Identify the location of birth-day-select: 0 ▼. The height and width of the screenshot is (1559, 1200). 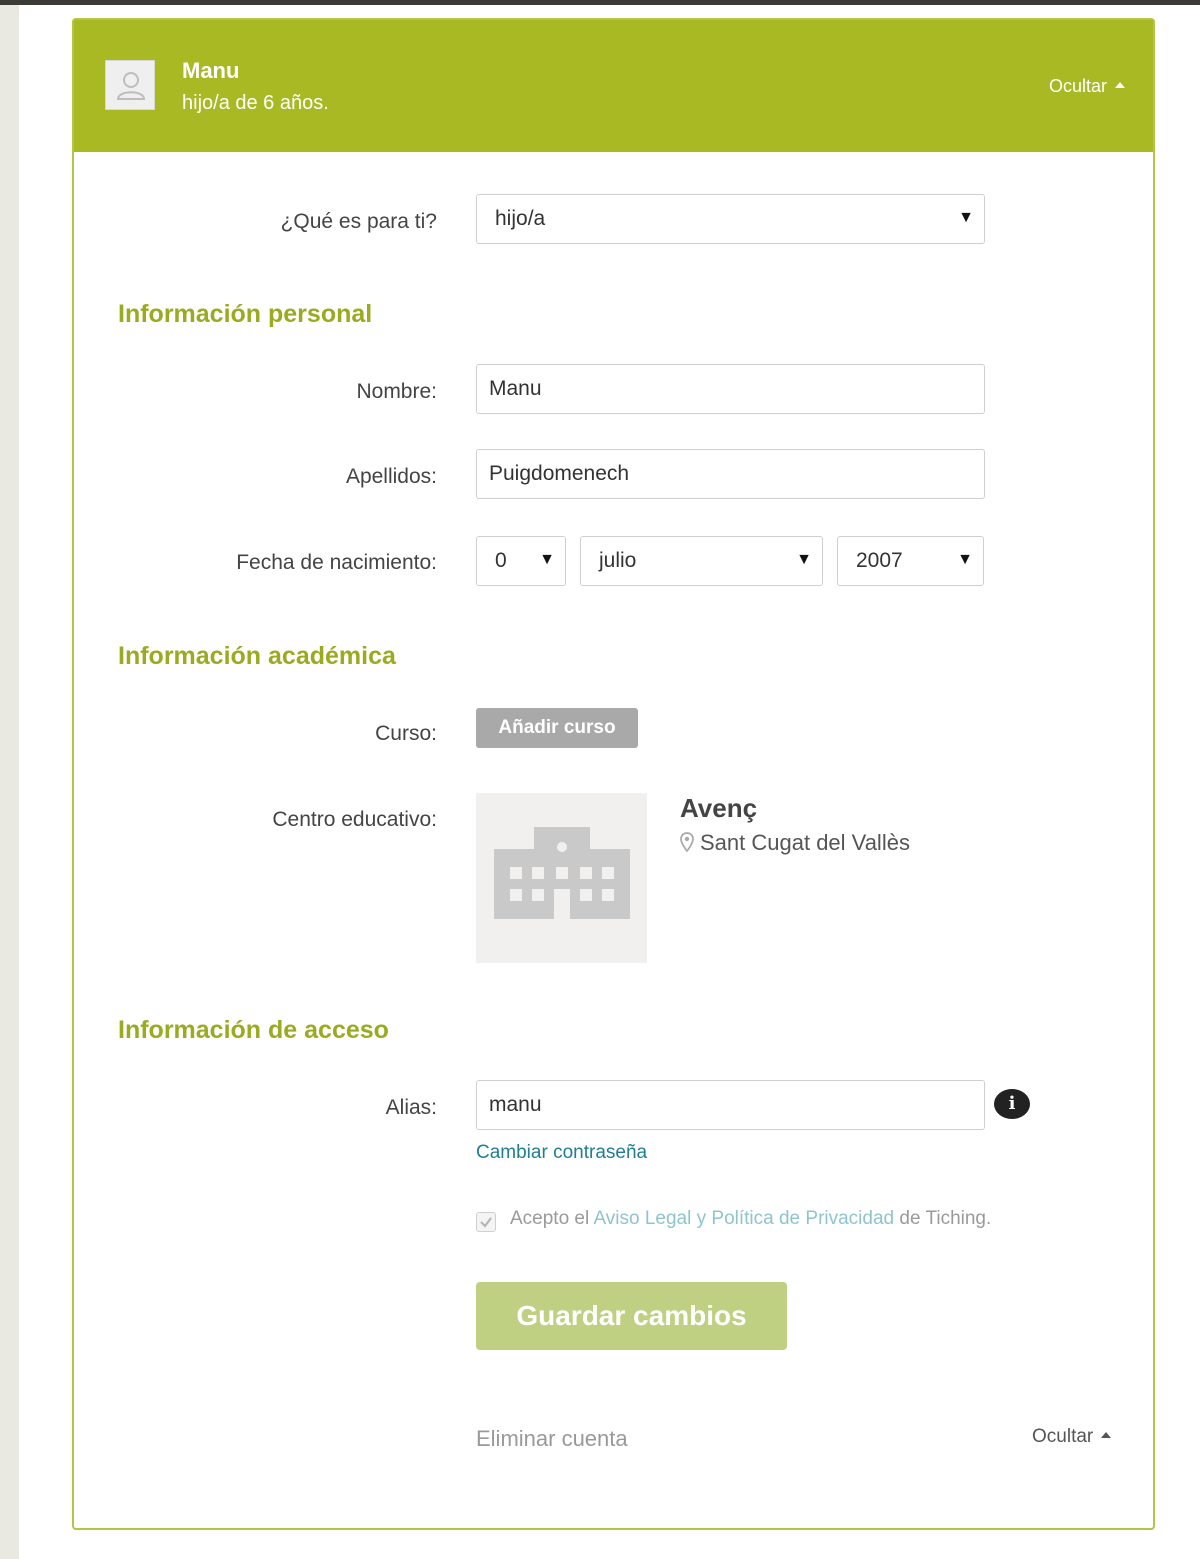
(521, 561).